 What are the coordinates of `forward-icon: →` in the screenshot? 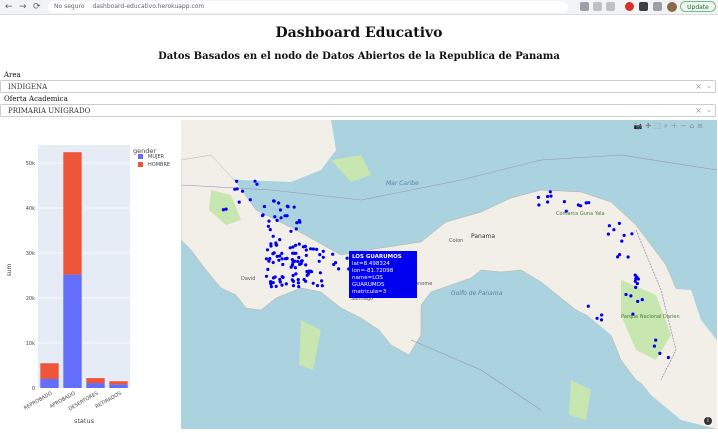 It's located at (23, 7).